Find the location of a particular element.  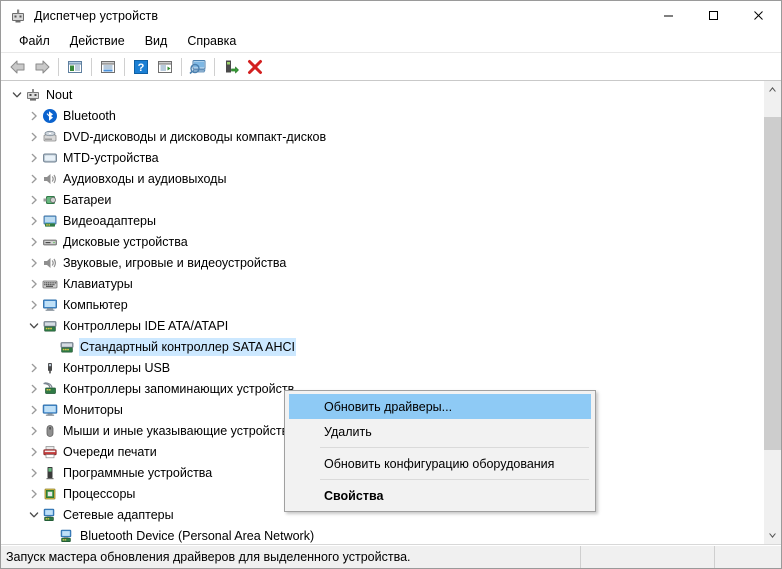

tree-item: Батареи is located at coordinates (382, 199).